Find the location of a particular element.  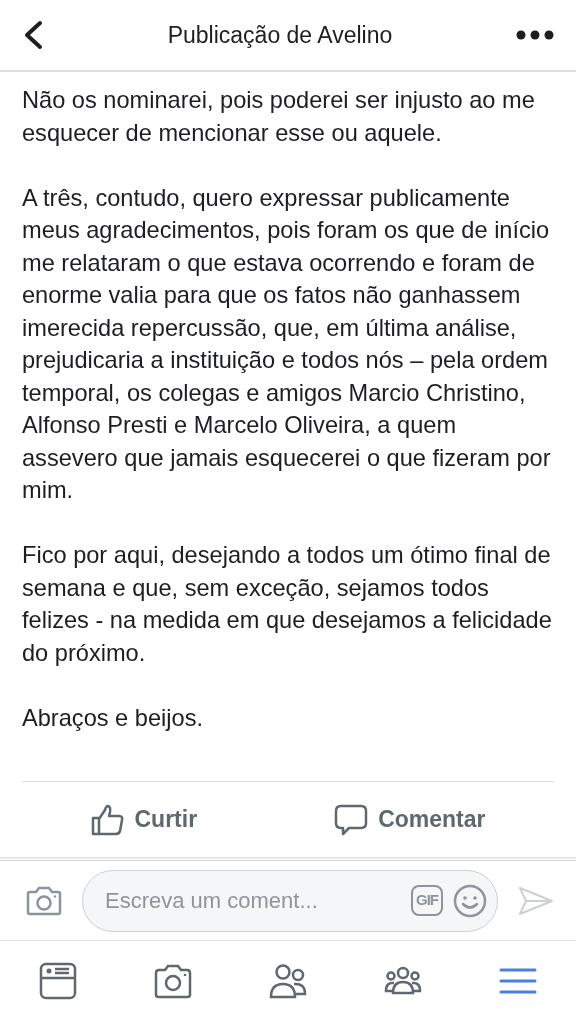

emoji-icon is located at coordinates (470, 900).